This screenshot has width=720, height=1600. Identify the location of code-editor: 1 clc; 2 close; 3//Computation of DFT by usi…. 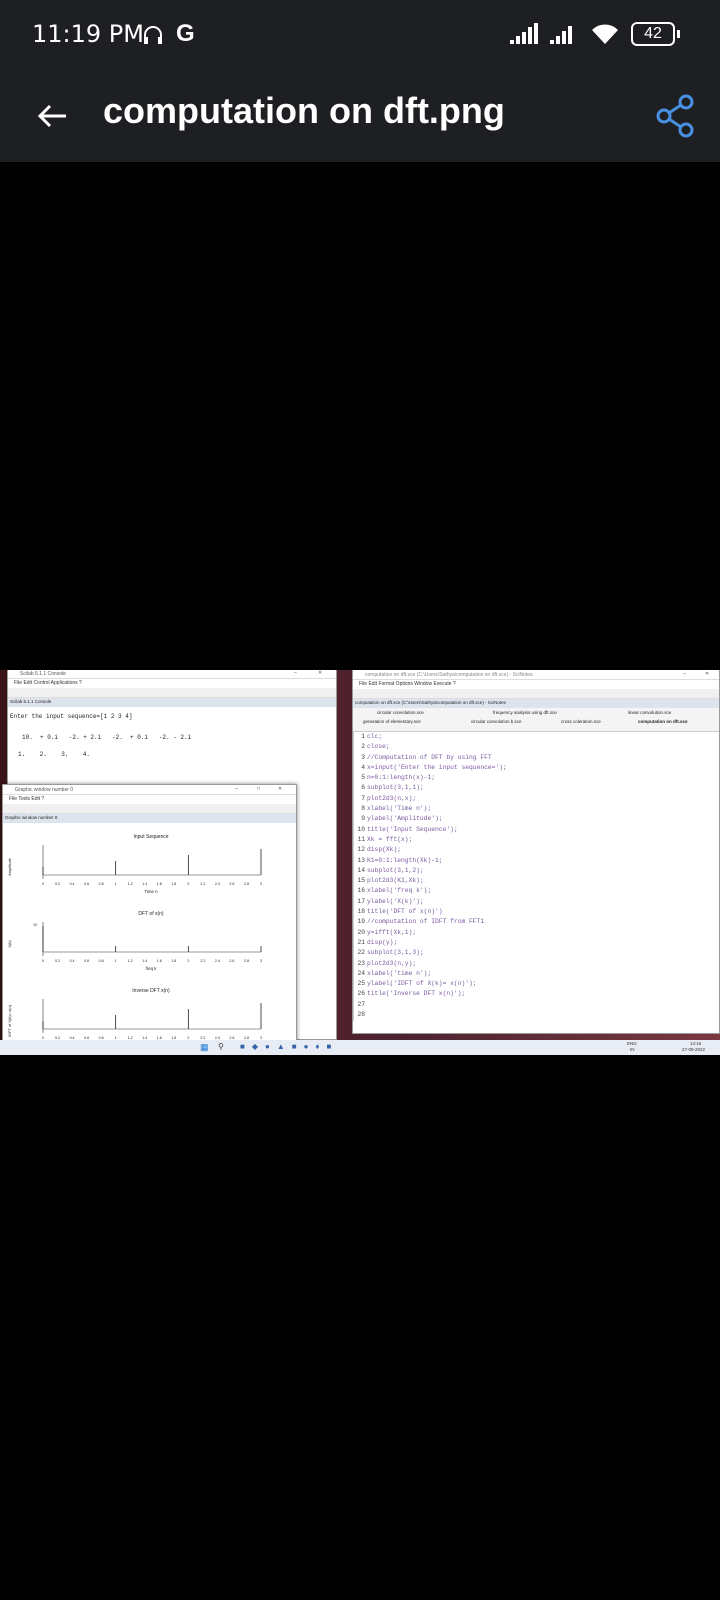
(536, 877).